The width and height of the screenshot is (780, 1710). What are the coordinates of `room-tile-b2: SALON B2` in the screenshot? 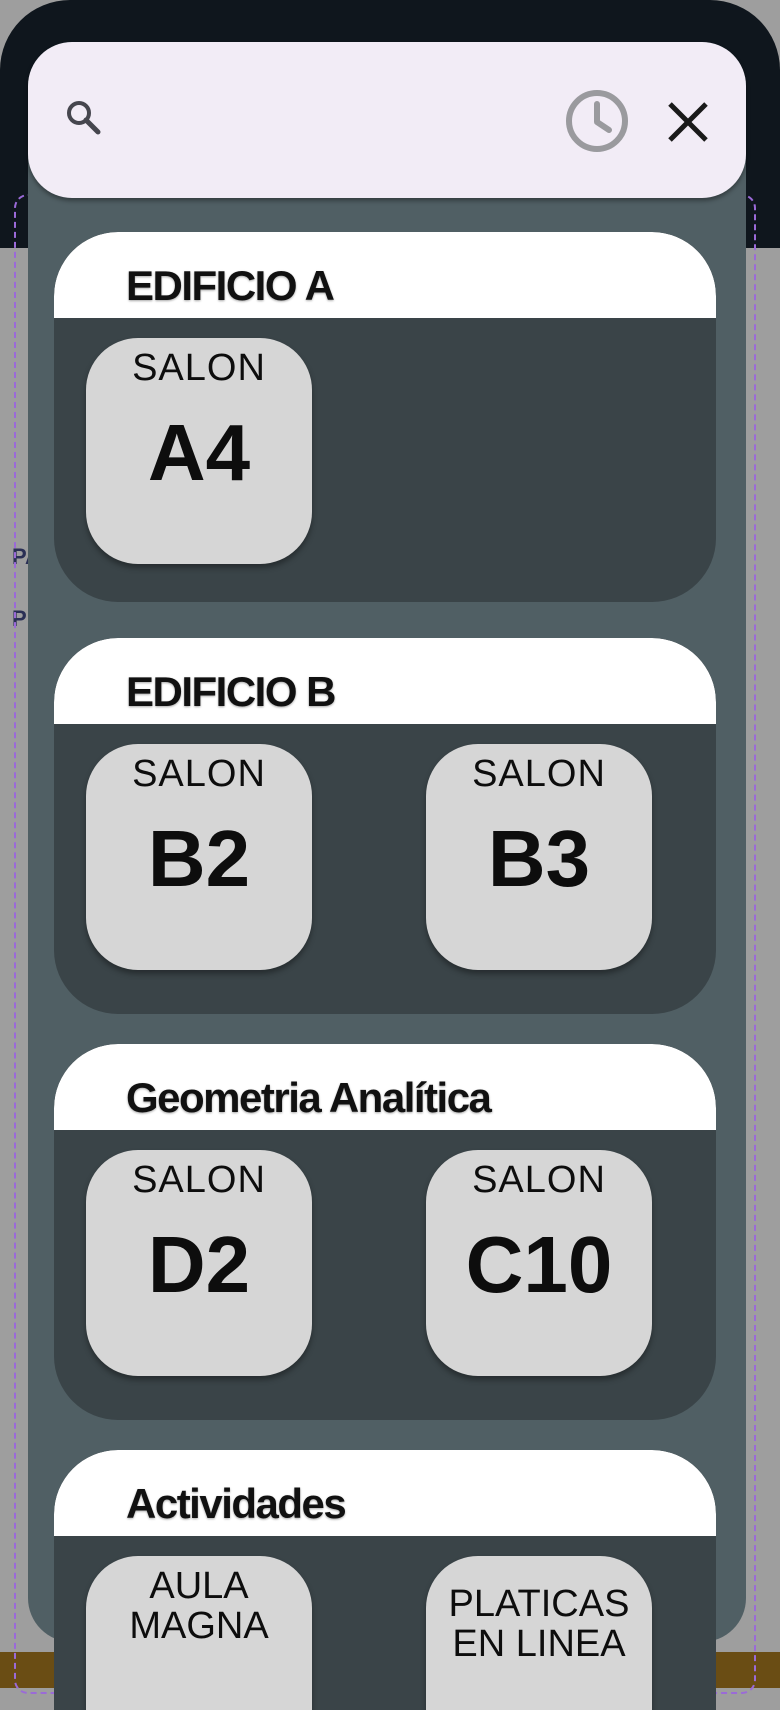 It's located at (199, 857).